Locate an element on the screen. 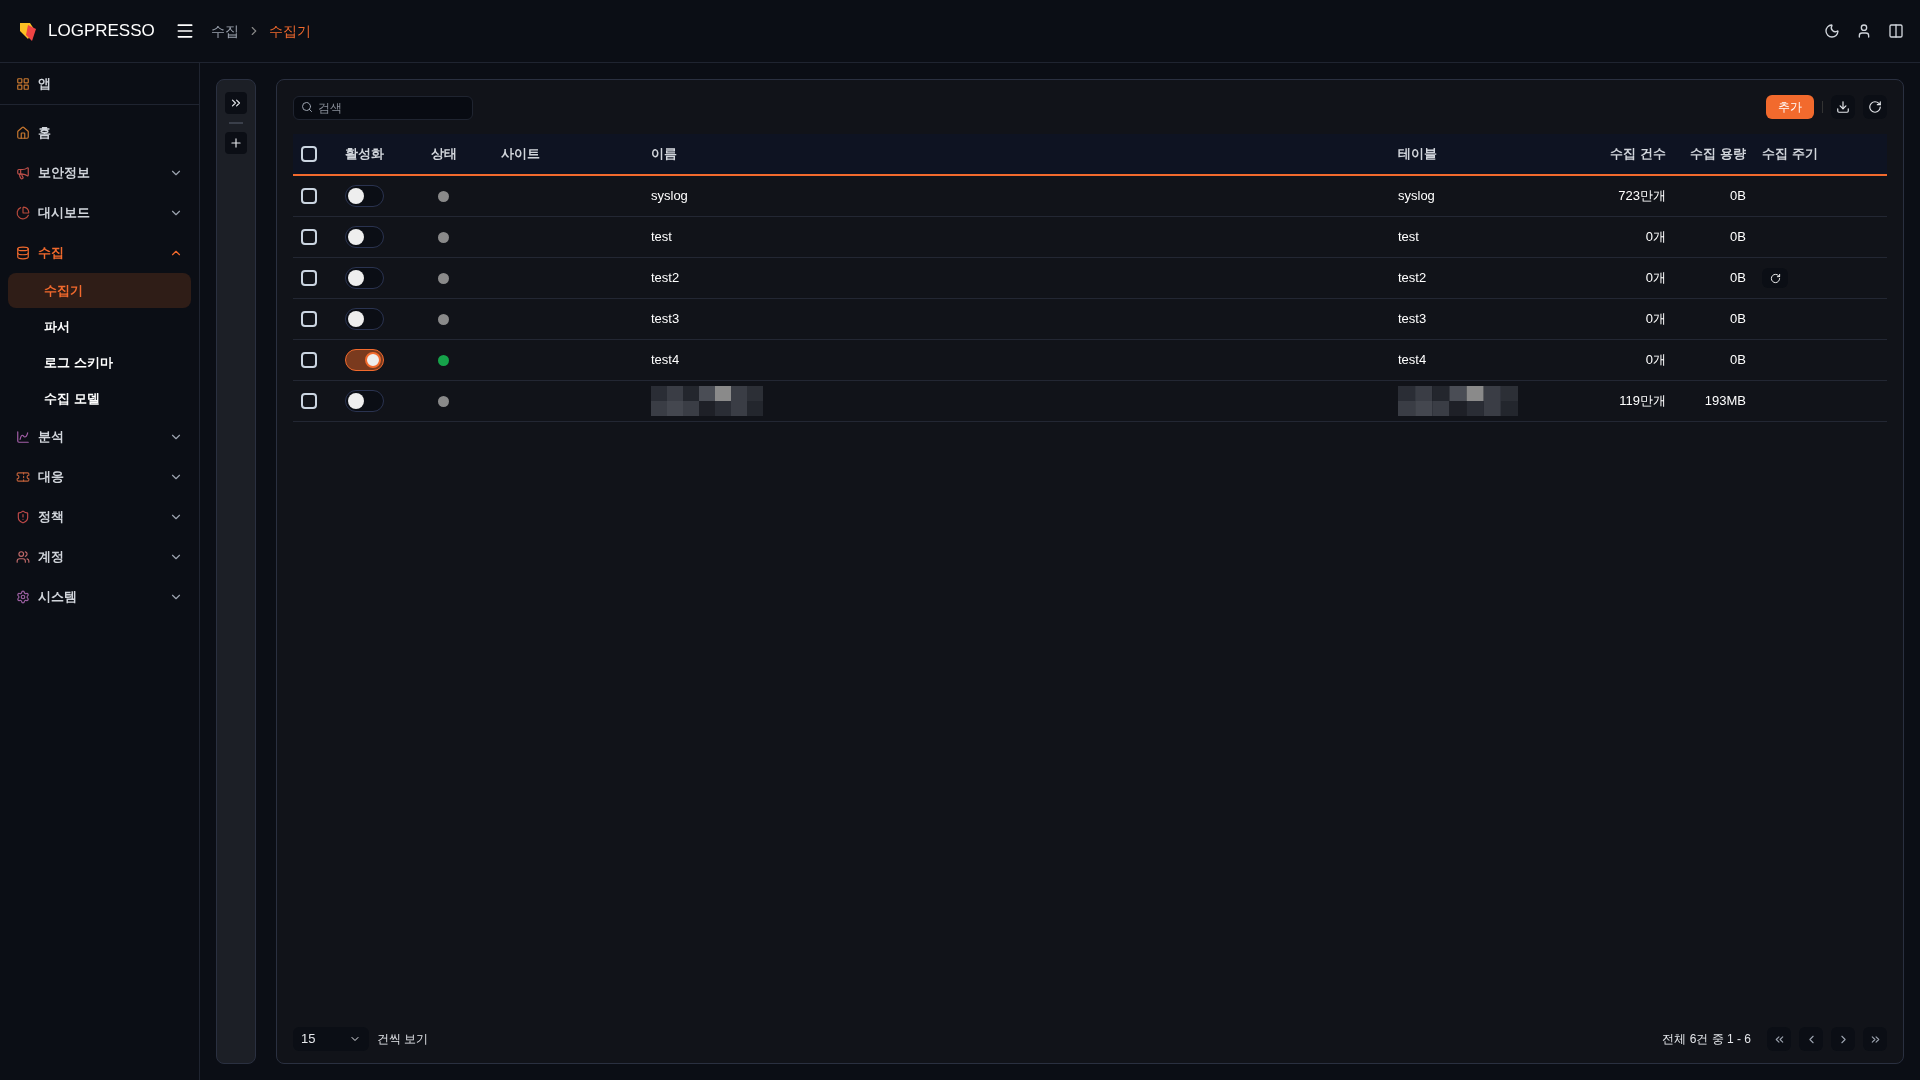 This screenshot has height=1080, width=1920. breadcrumb-link: 수집 is located at coordinates (224, 31).